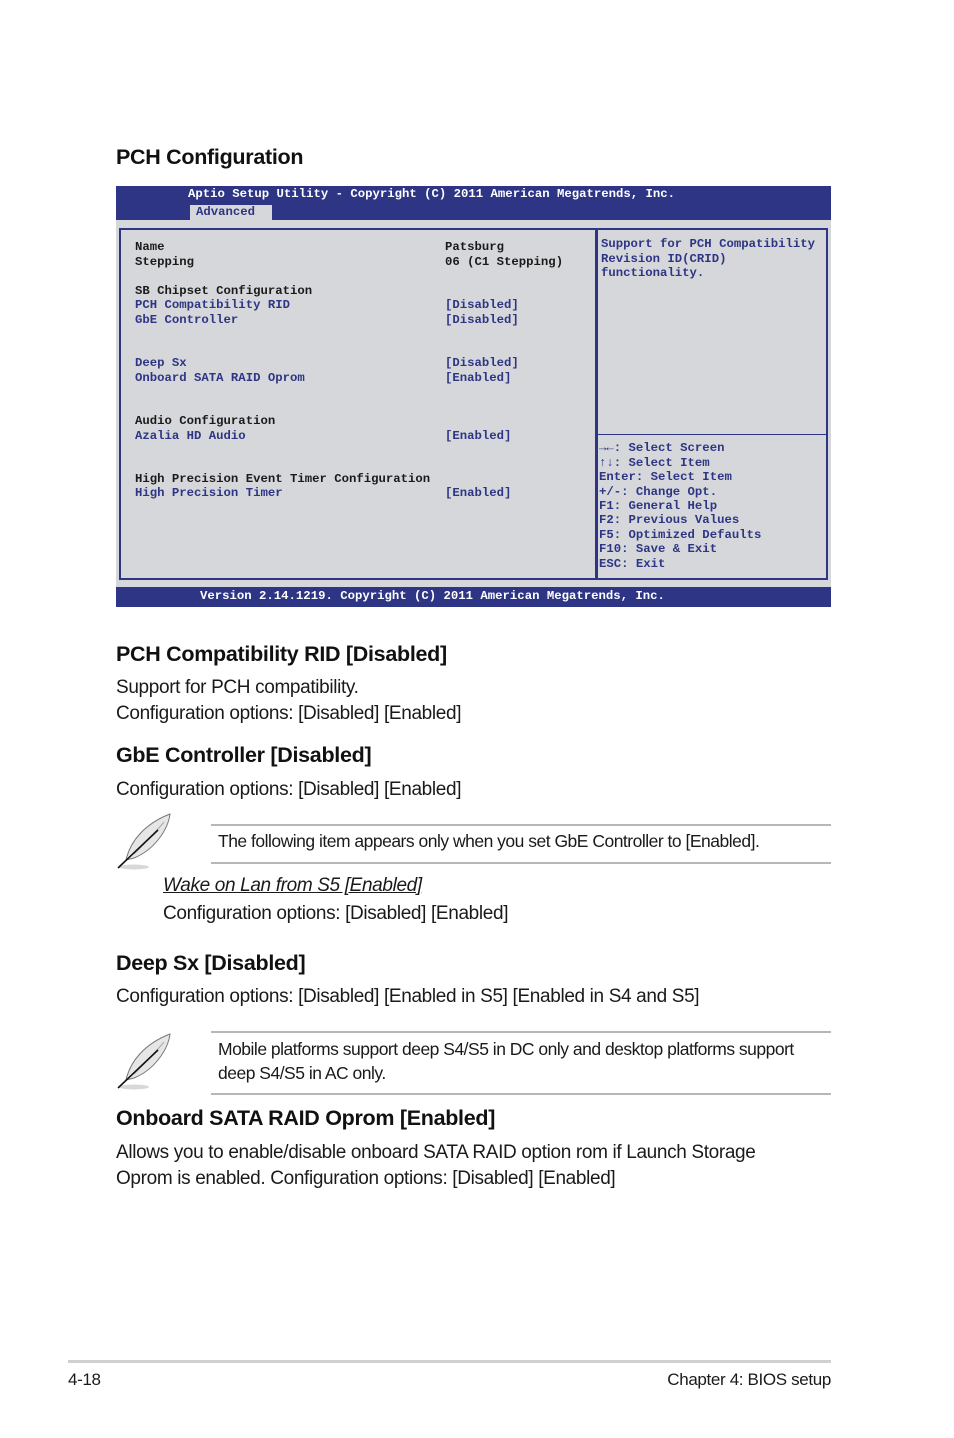 This screenshot has width=954, height=1438. I want to click on subitem-heading-wake-on-lan: Wake on Lan from S5 [Enabled], so click(292, 885).